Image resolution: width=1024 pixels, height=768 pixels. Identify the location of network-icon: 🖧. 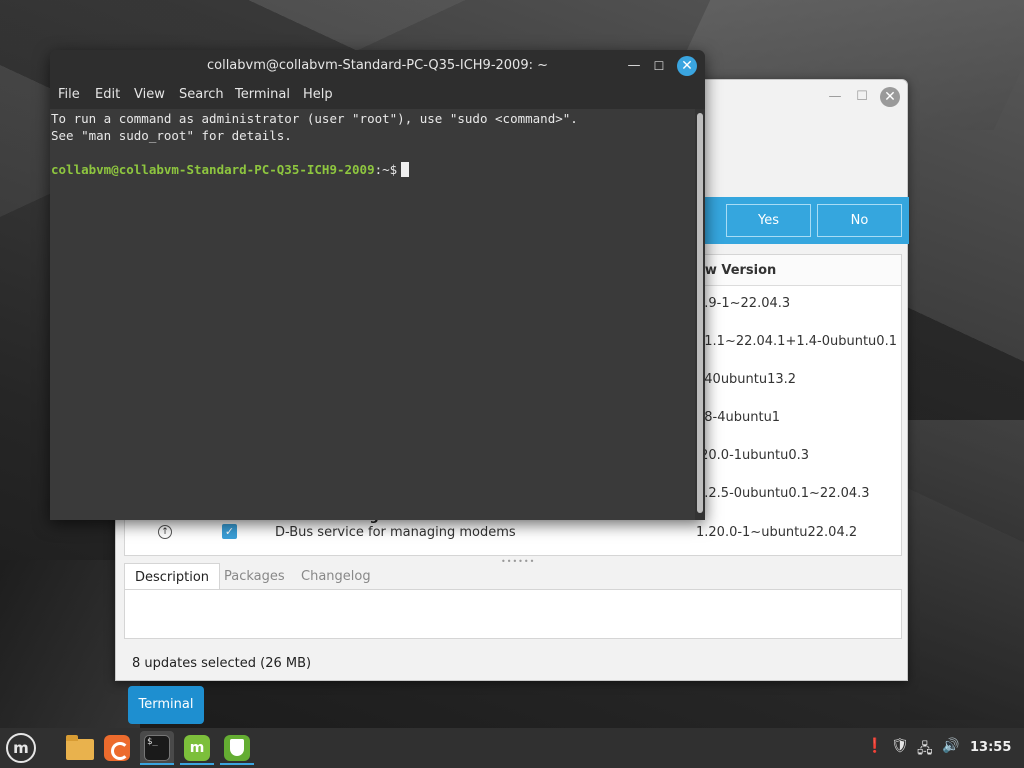
(925, 750).